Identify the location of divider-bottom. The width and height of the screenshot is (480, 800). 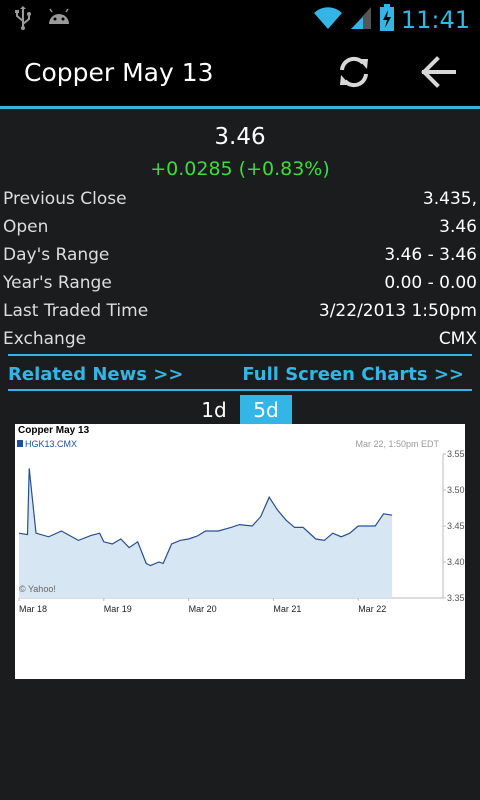
(240, 390).